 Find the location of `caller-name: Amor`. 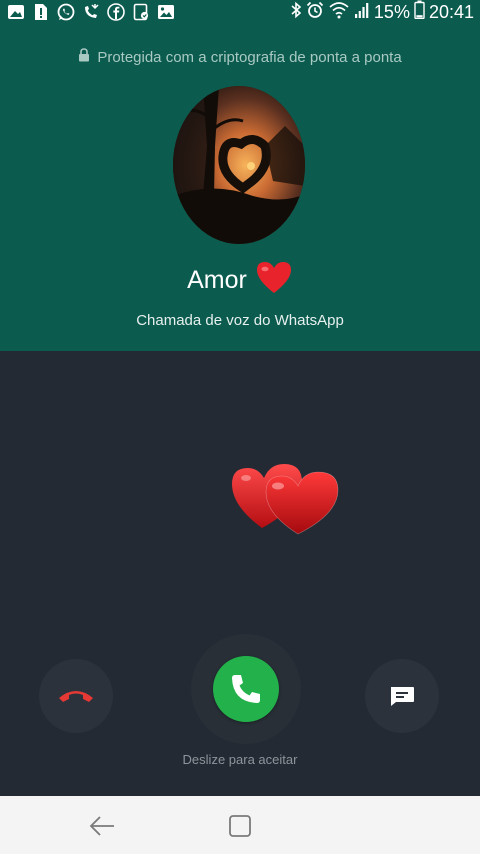

caller-name: Amor is located at coordinates (217, 280).